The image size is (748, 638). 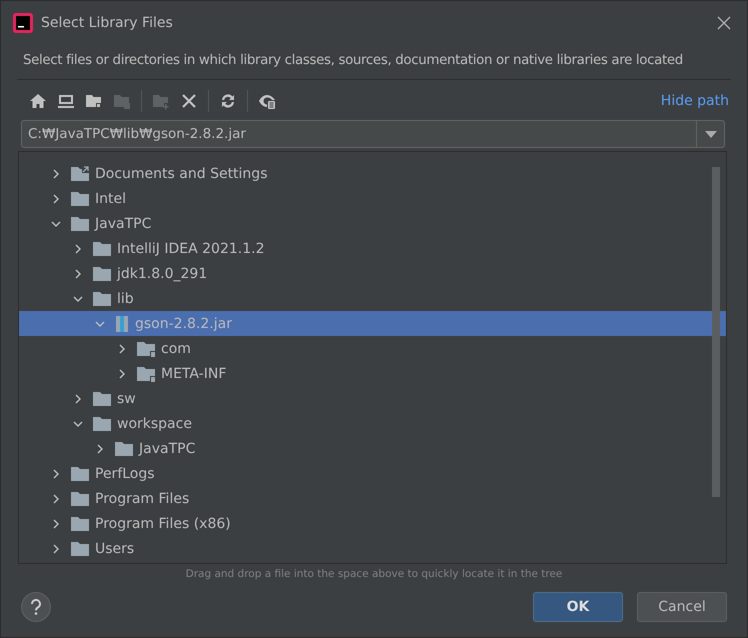 What do you see at coordinates (125, 474) in the screenshot?
I see `tree-item-label: PerfLogs` at bounding box center [125, 474].